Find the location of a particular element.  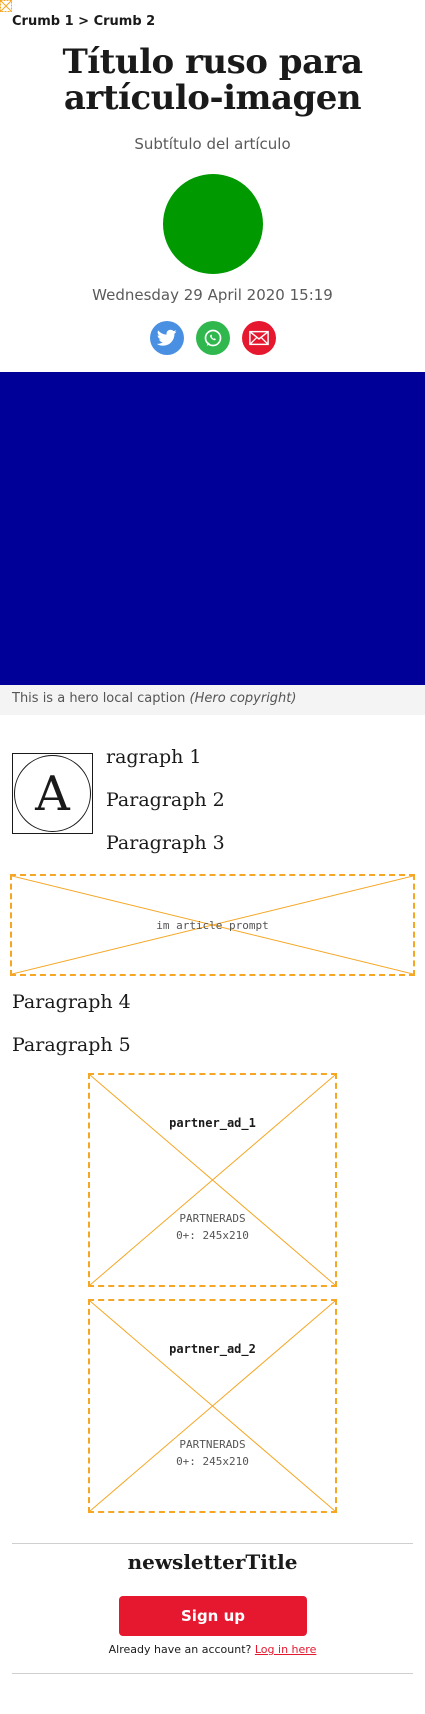

paragraph: Paragraph 5 is located at coordinates (71, 1045).